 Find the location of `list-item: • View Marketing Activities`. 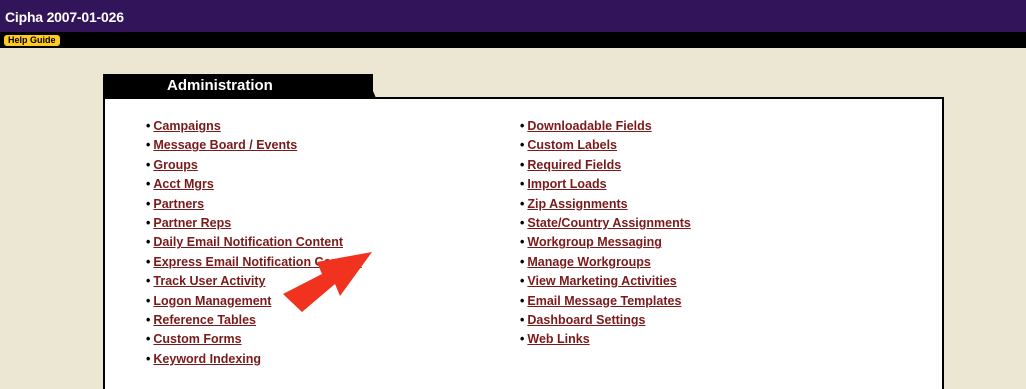

list-item: • View Marketing Activities is located at coordinates (605, 283).